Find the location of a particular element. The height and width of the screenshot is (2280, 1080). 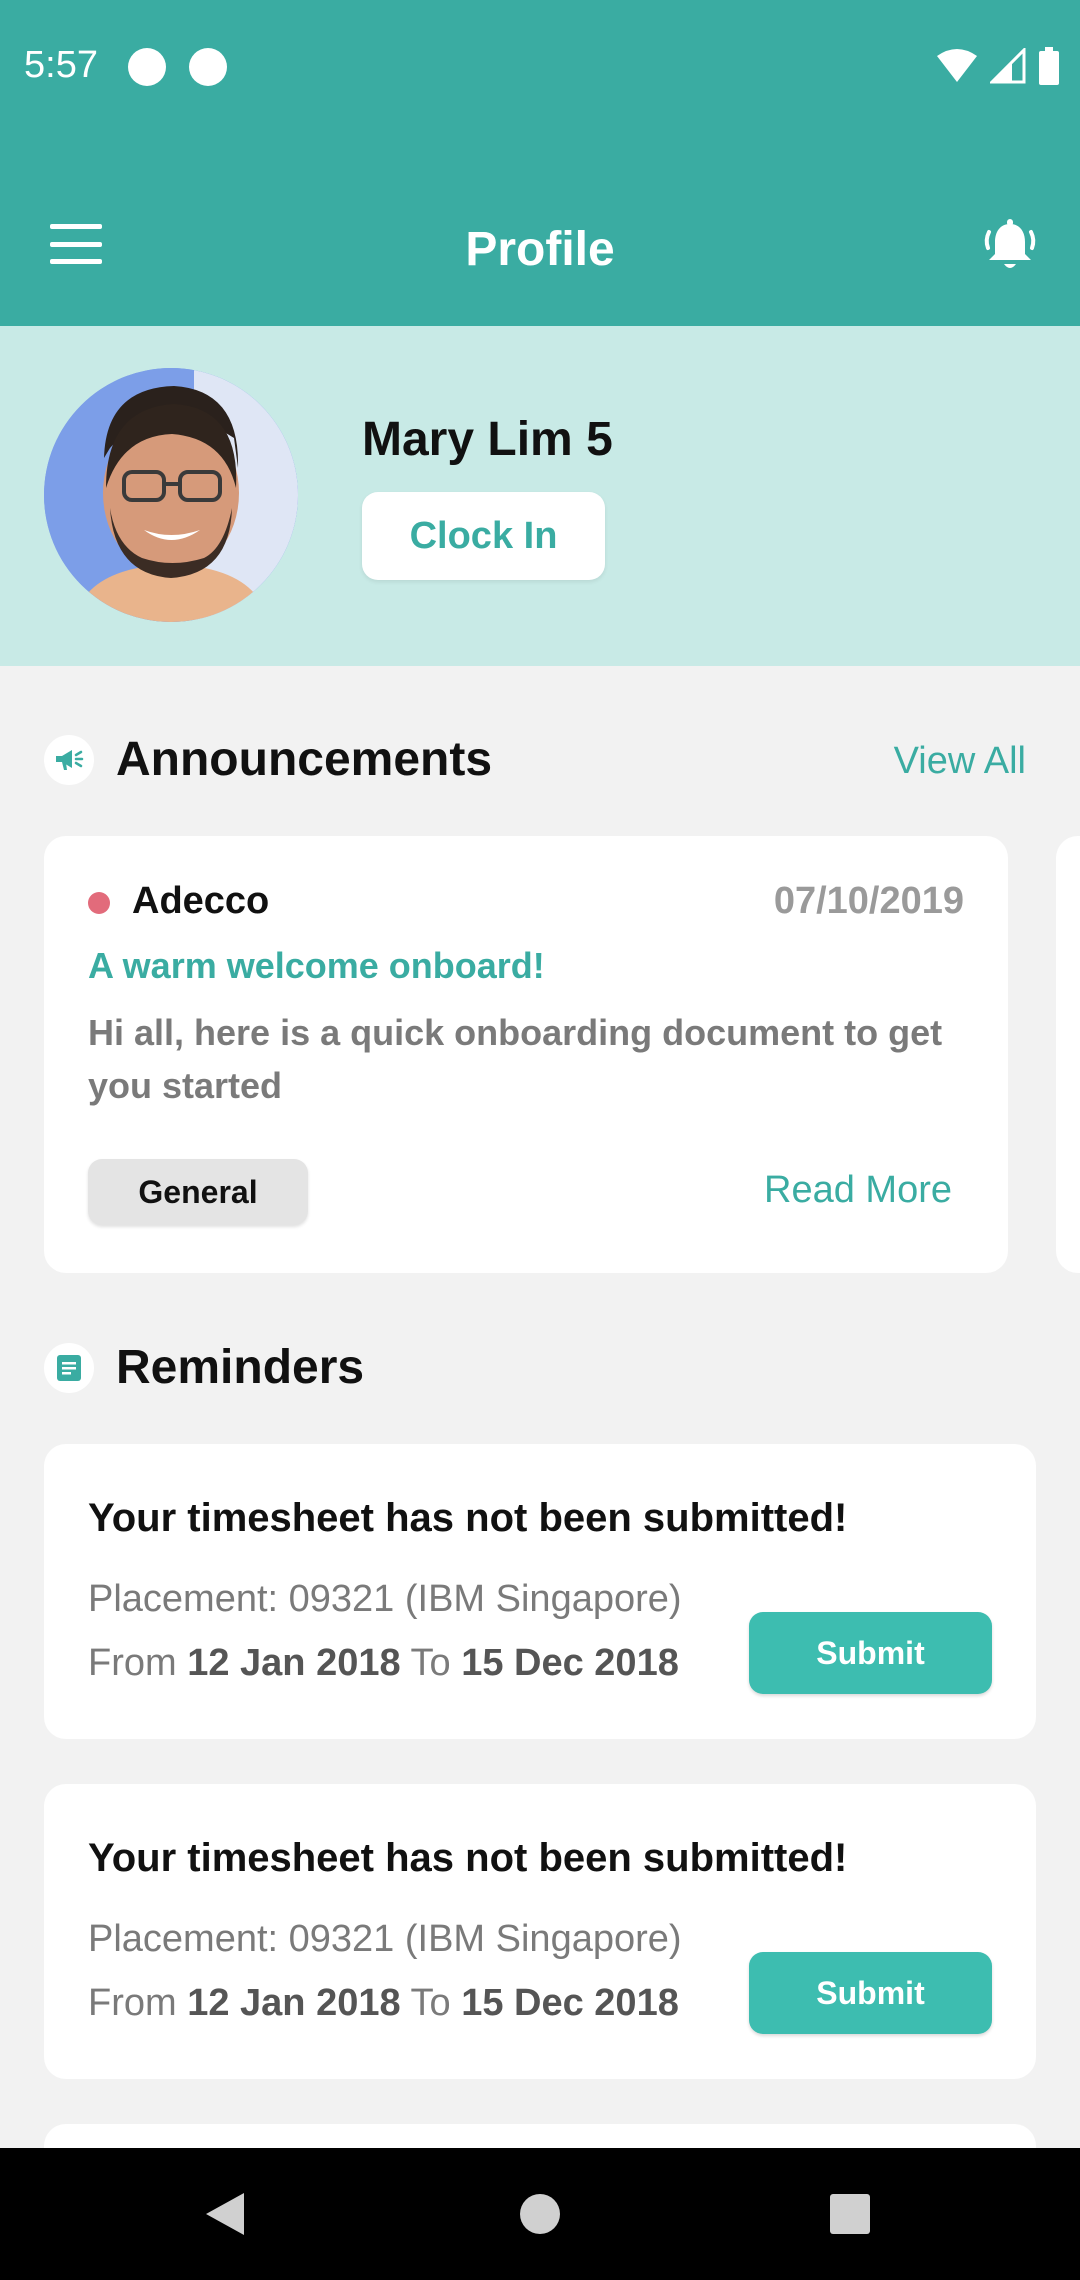

page-title: Profile is located at coordinates (540, 249).